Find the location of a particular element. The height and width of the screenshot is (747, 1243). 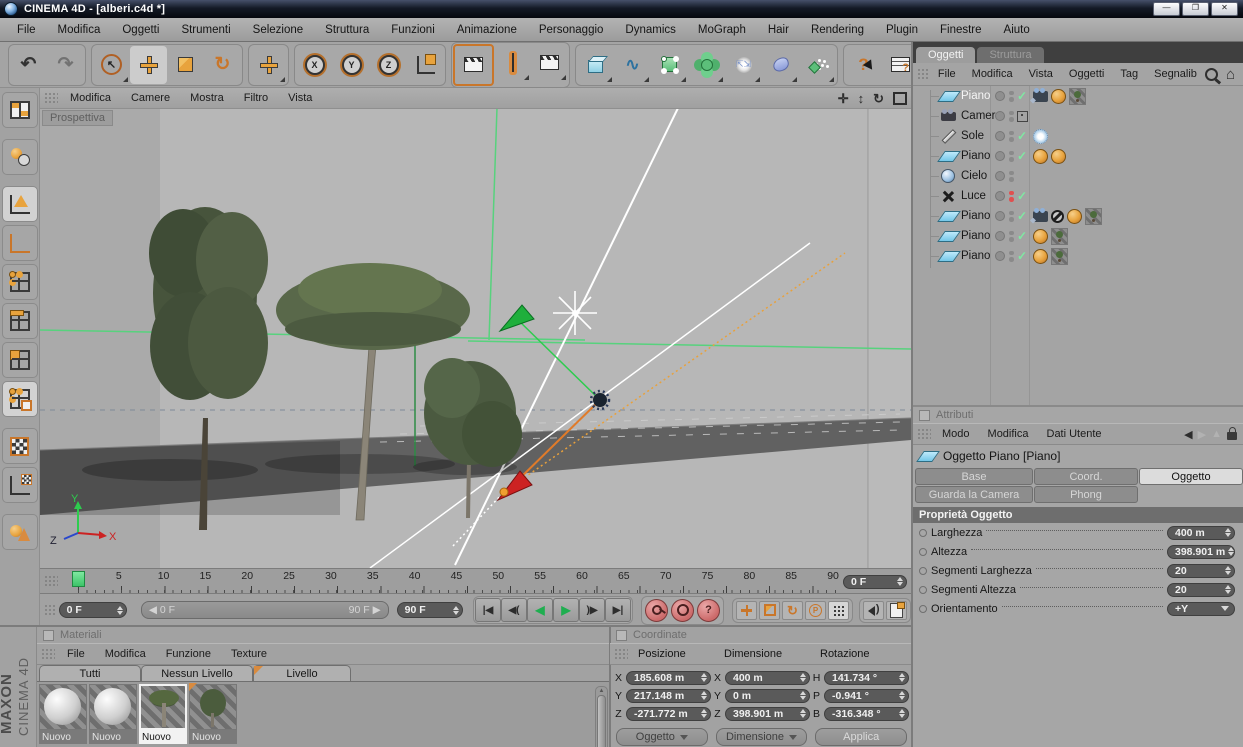

autokey-button is located at coordinates (682, 610).